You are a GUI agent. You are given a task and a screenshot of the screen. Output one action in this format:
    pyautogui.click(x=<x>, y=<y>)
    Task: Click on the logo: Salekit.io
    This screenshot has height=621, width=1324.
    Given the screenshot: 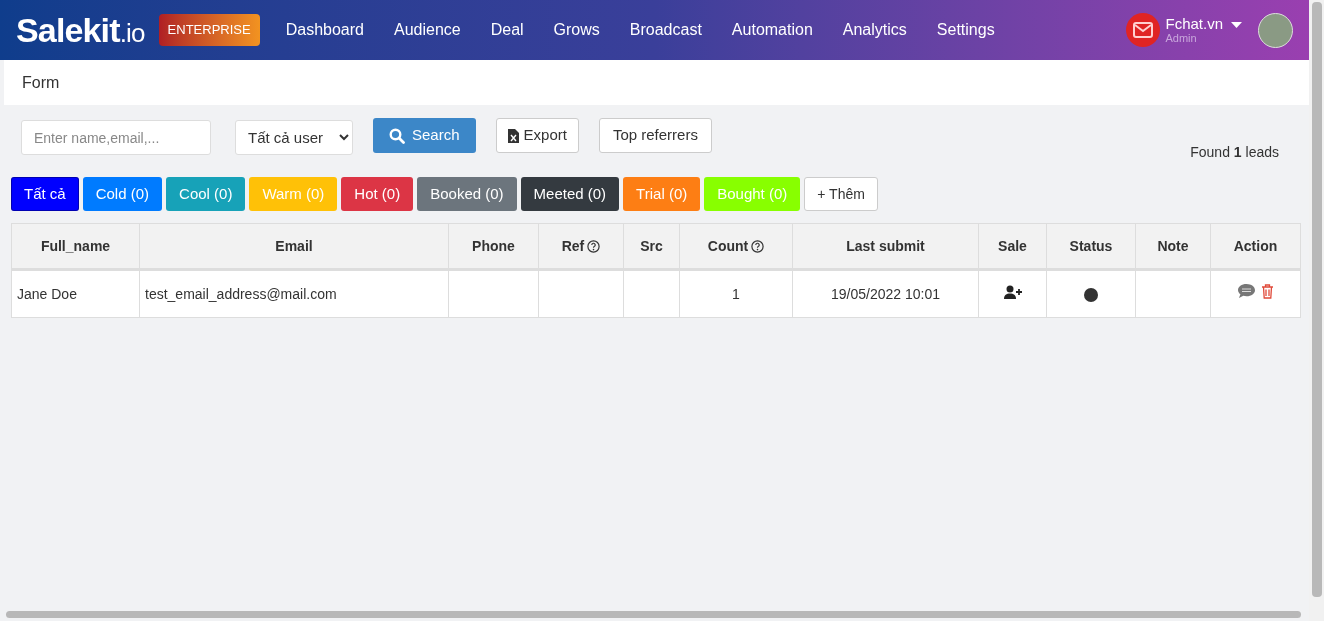 What is the action you would take?
    pyautogui.click(x=80, y=30)
    